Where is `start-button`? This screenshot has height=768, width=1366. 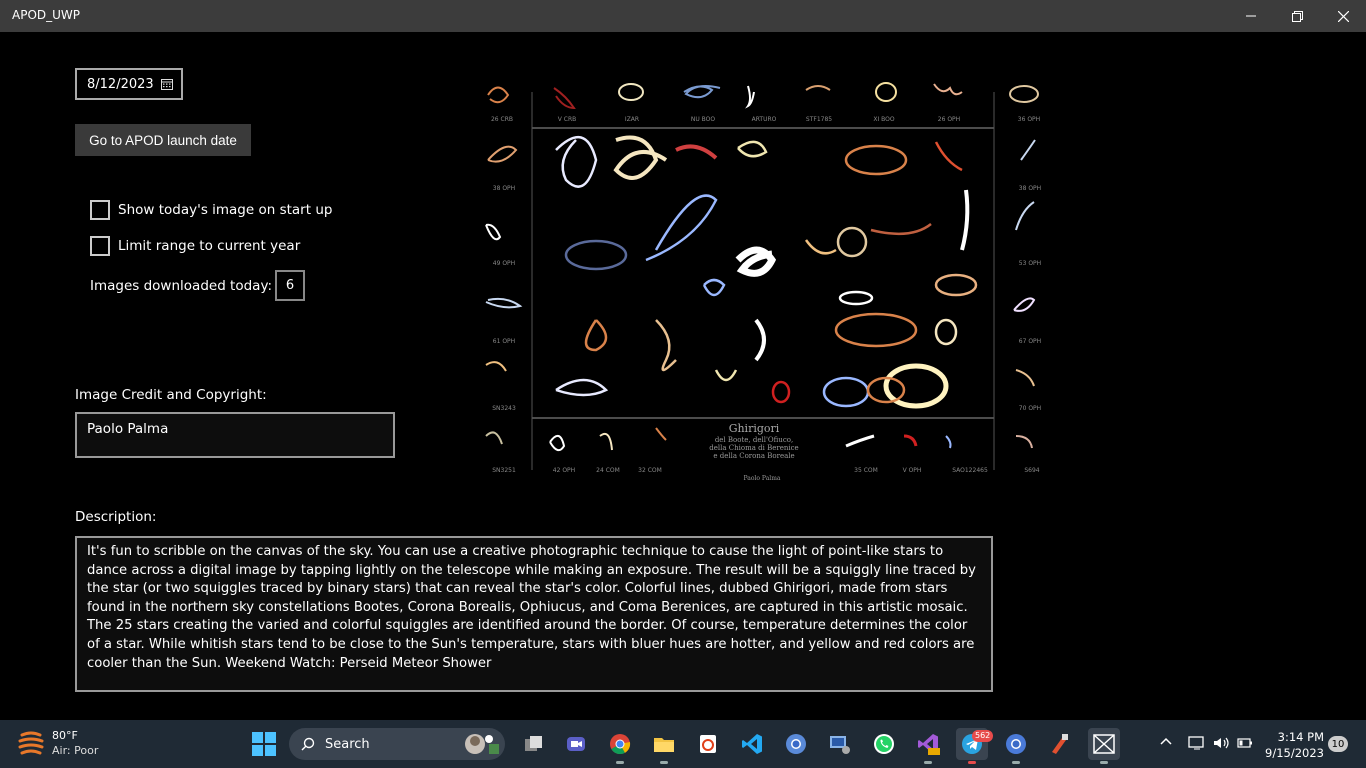
start-button is located at coordinates (264, 744).